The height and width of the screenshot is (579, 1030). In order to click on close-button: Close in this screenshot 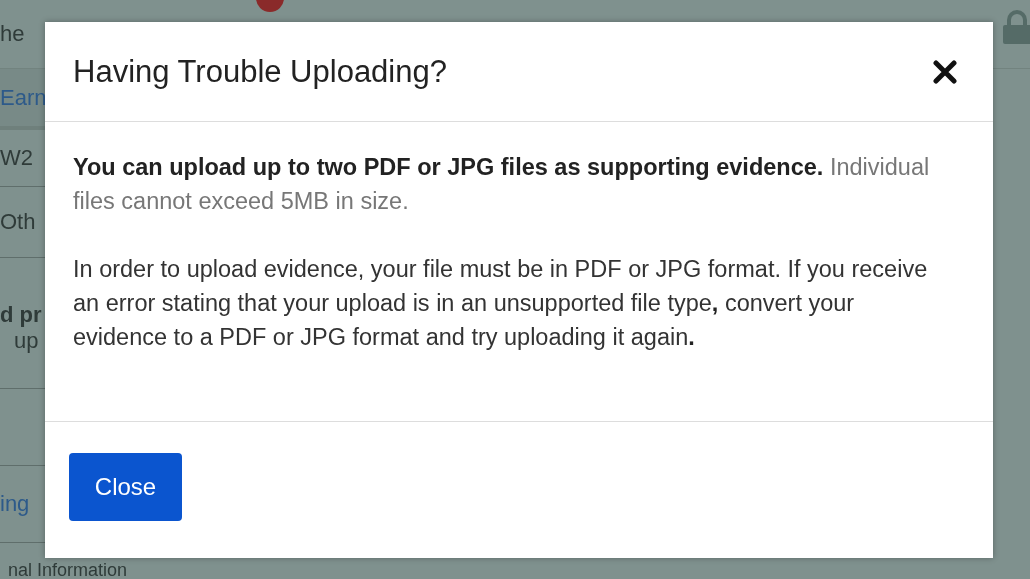, I will do `click(125, 487)`.